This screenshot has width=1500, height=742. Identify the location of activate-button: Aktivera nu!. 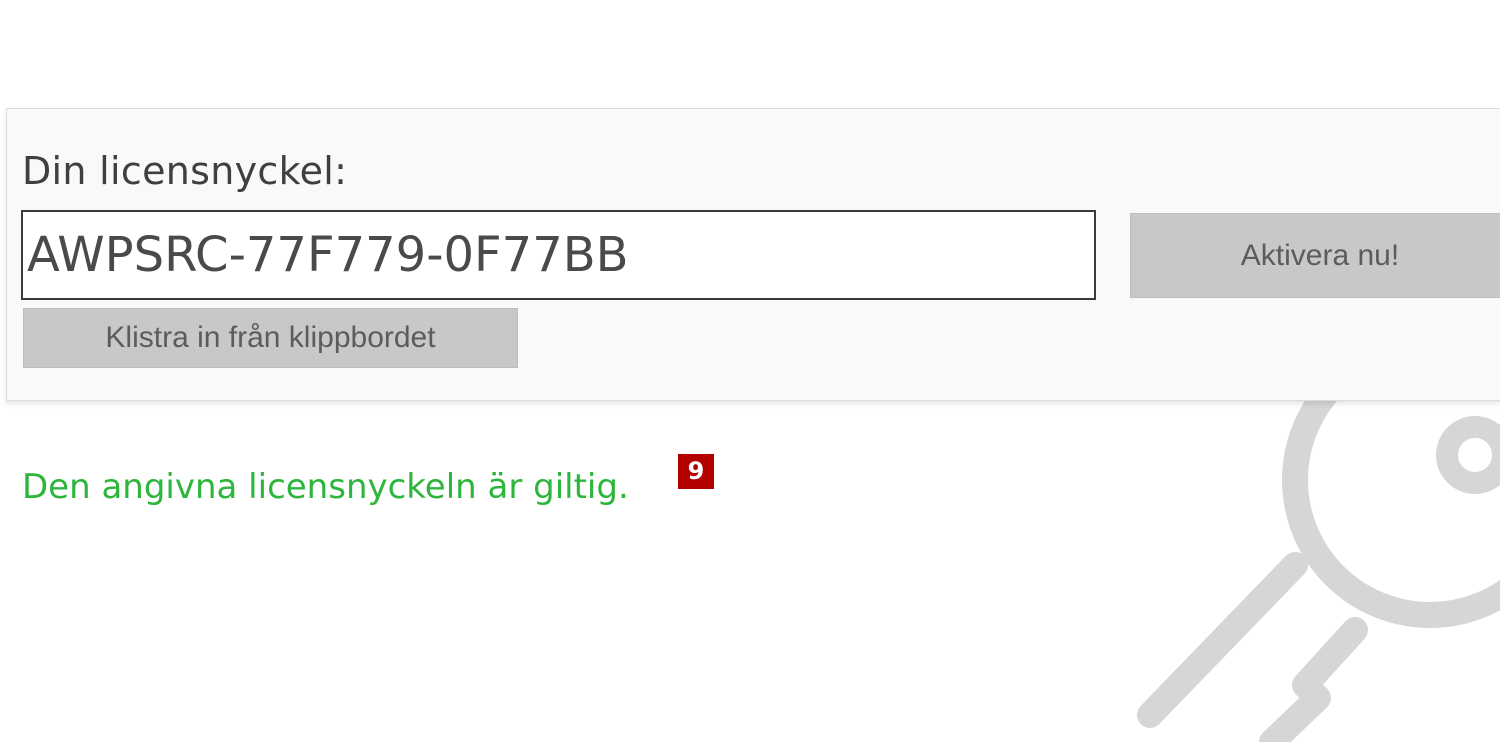
(1315, 255).